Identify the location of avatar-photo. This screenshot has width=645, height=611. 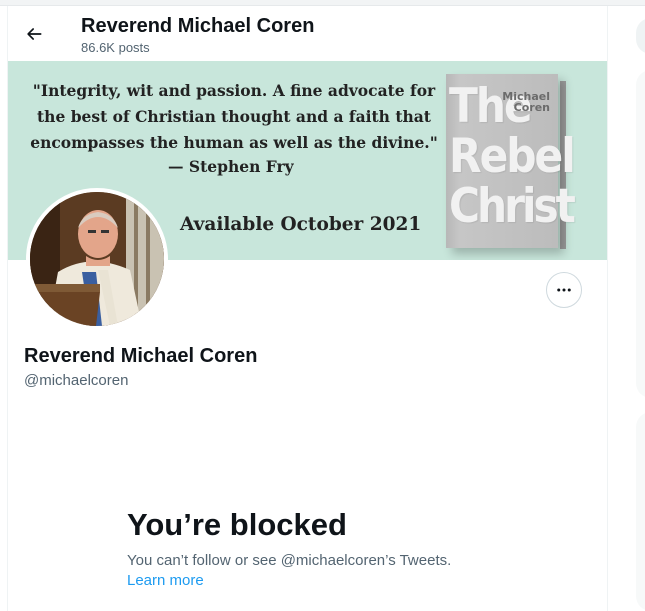
(97, 259).